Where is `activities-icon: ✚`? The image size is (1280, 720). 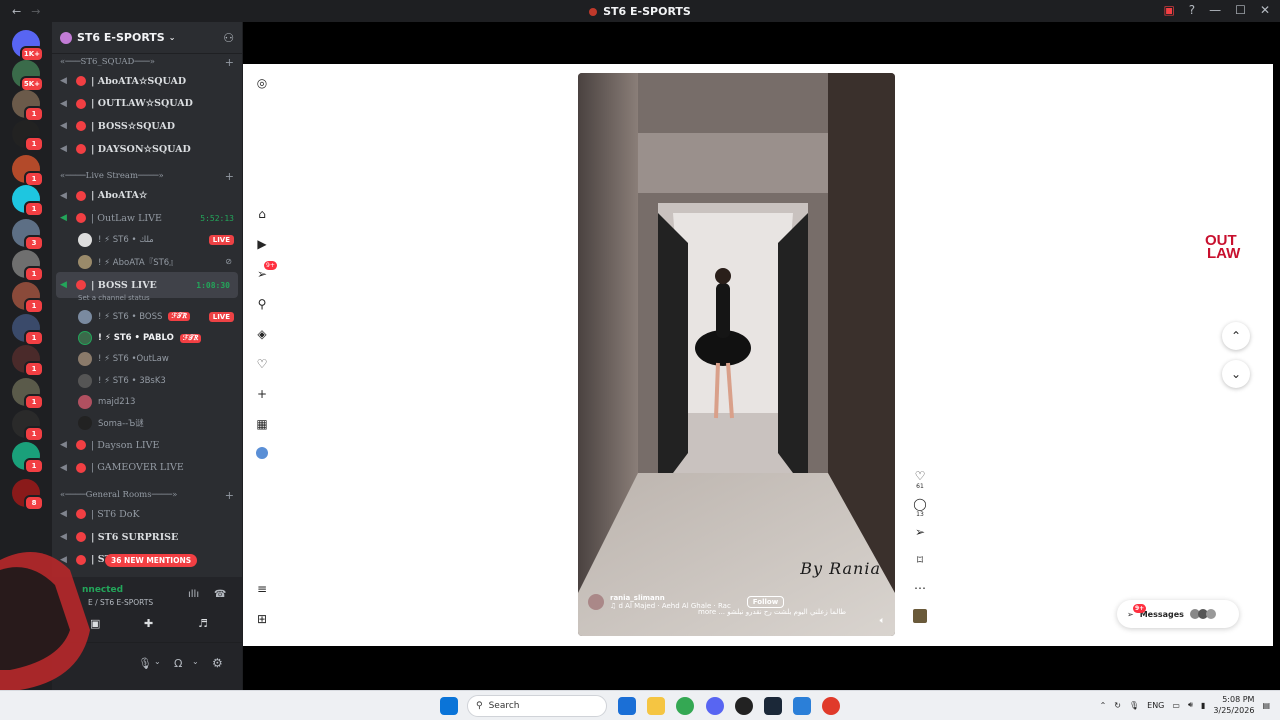 activities-icon: ✚ is located at coordinates (148, 623).